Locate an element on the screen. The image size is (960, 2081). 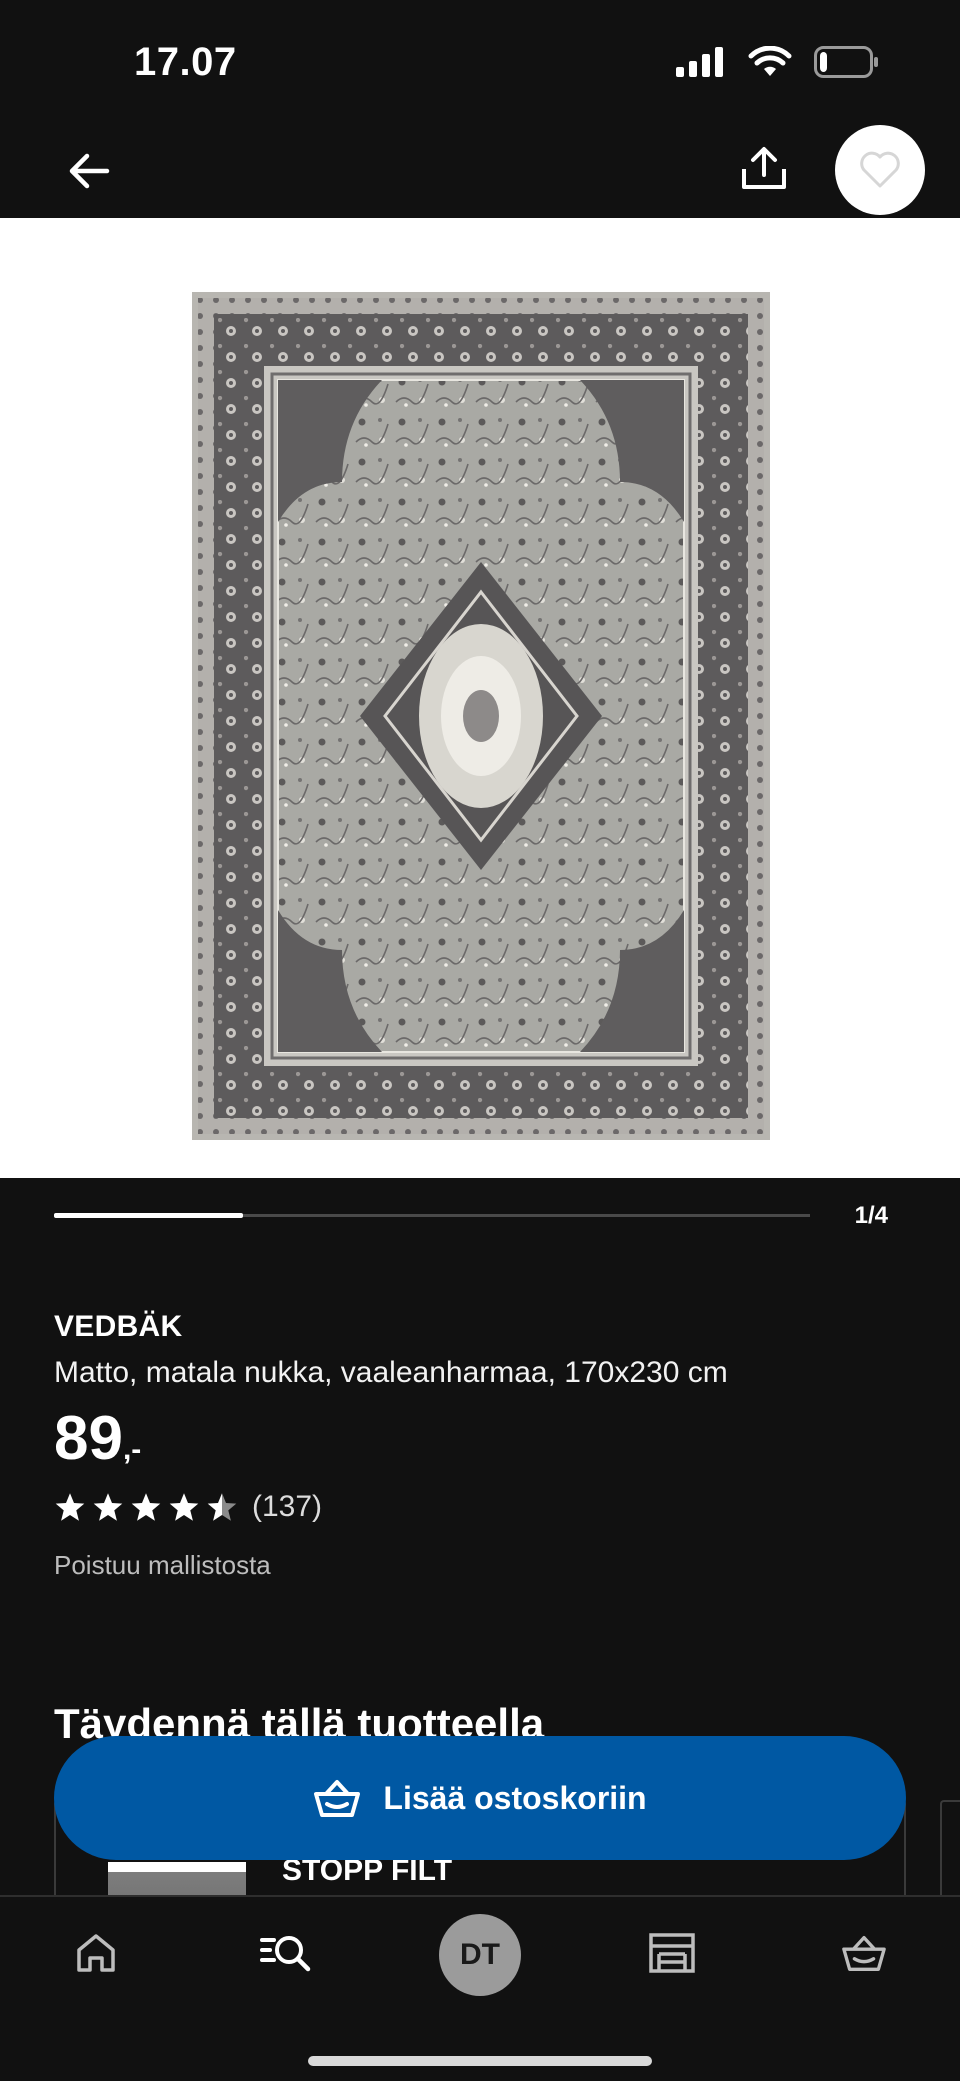
availability-status: Poistuu mallistosta is located at coordinates (162, 1565).